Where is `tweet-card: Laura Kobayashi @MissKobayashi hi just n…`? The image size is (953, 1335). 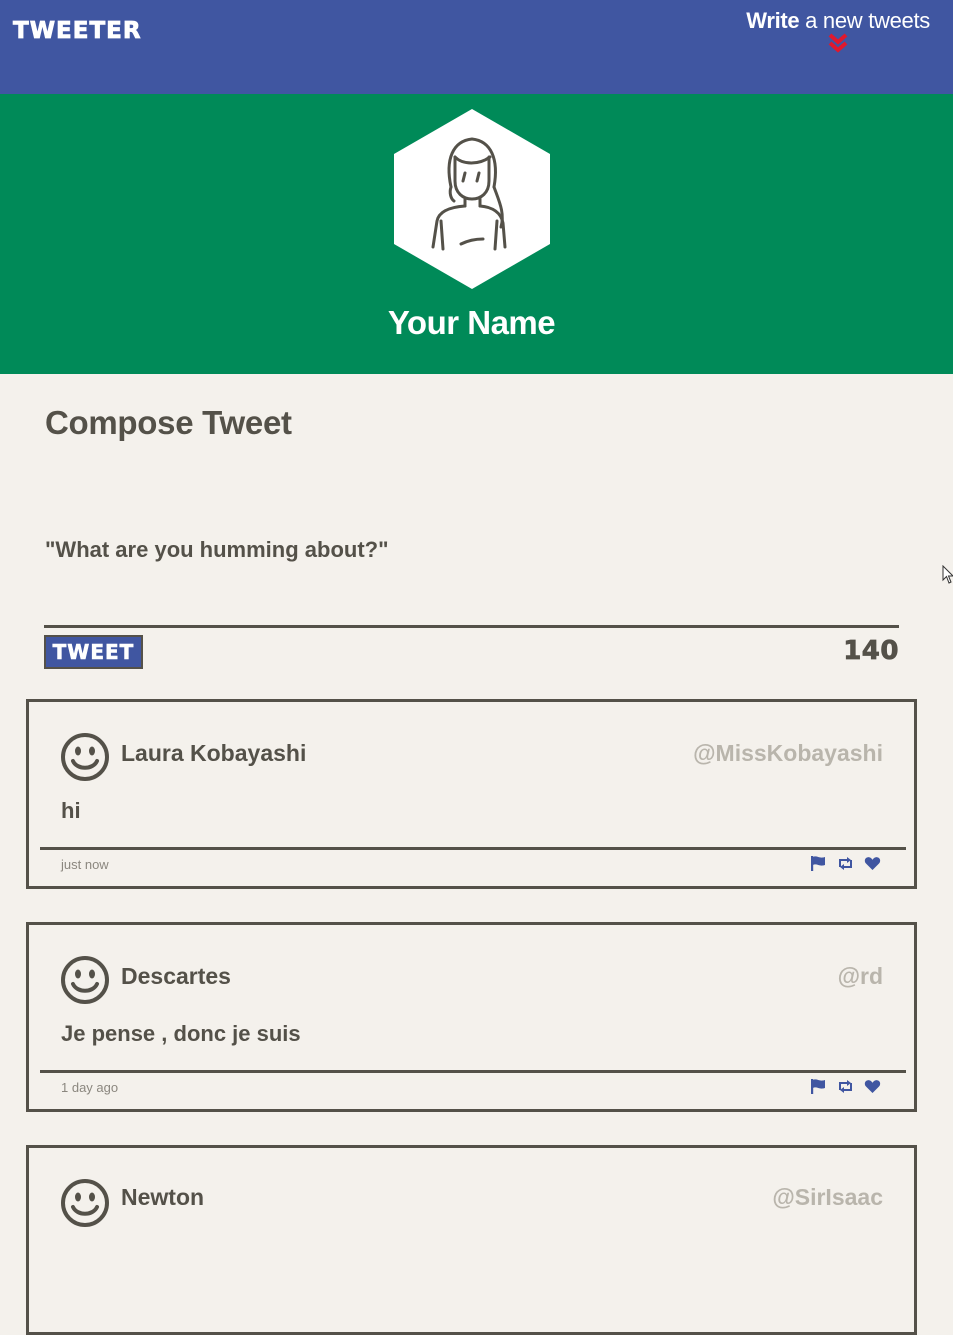 tweet-card: Laura Kobayashi @MissKobayashi hi just n… is located at coordinates (471, 794).